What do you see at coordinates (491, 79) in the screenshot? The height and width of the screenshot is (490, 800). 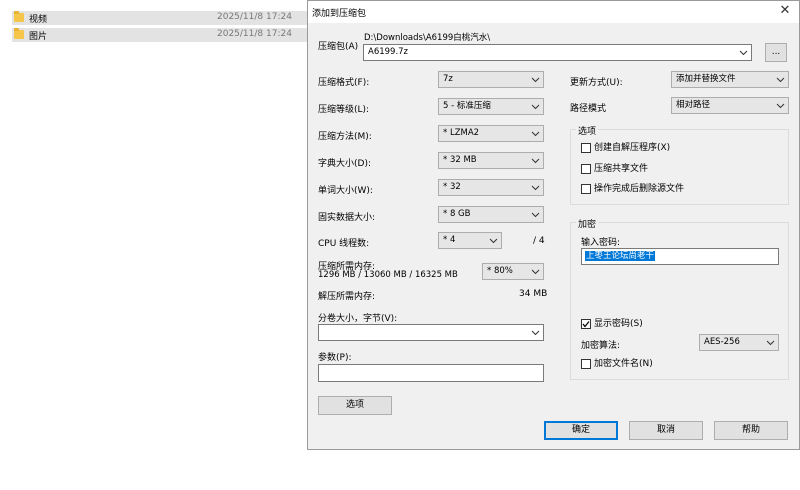 I see `format-select: 7z` at bounding box center [491, 79].